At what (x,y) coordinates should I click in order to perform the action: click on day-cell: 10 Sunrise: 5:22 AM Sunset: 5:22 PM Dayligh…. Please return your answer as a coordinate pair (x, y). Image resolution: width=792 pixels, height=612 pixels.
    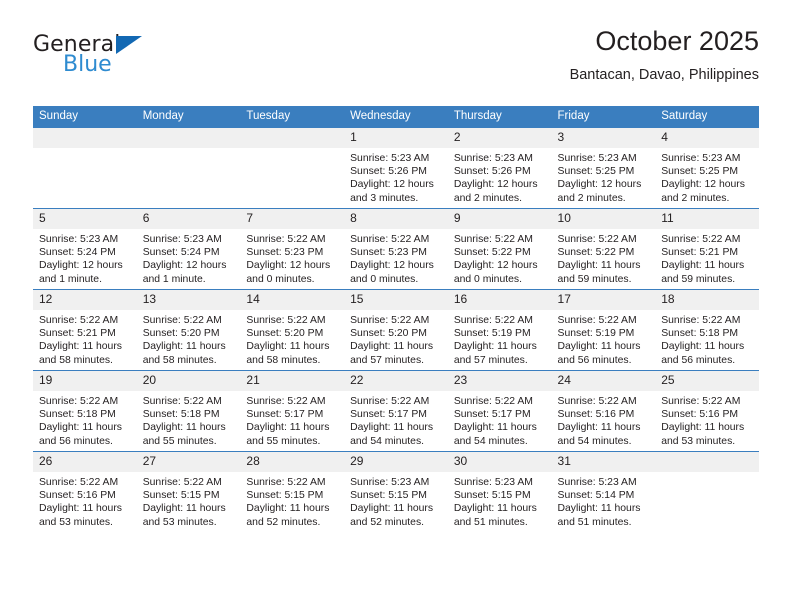
    Looking at the image, I should click on (603, 249).